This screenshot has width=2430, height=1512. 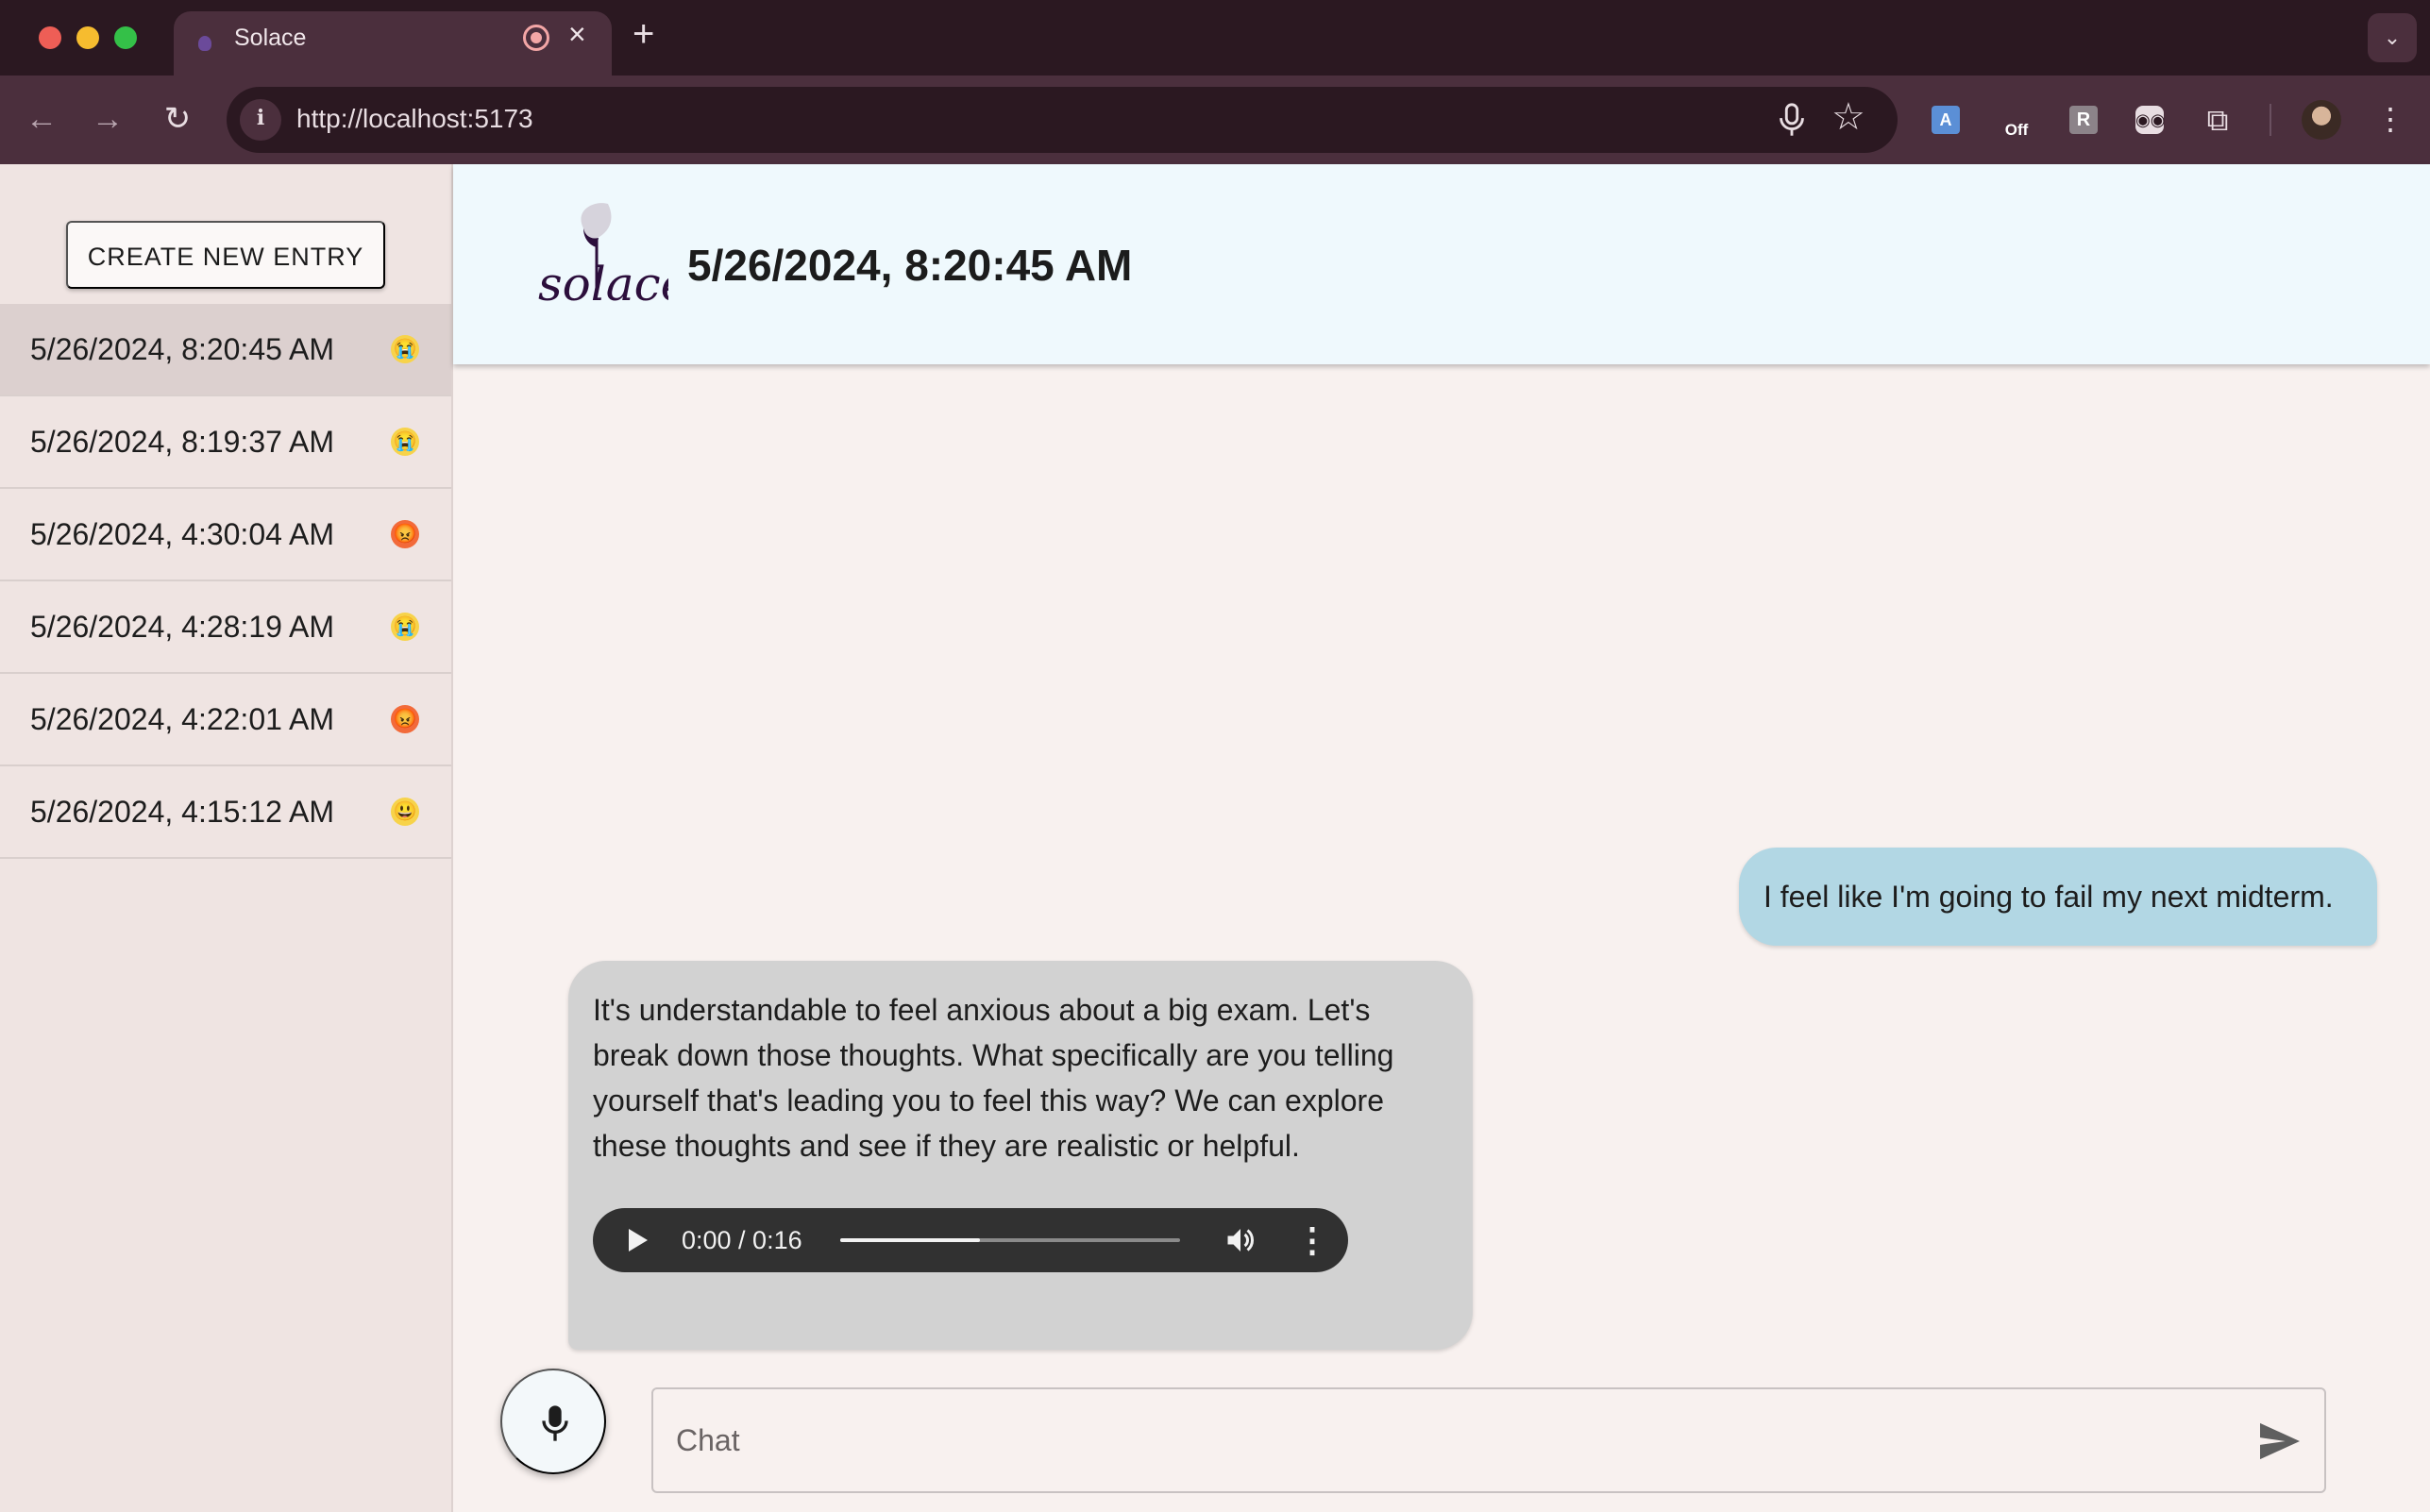 What do you see at coordinates (536, 38) in the screenshot?
I see `recording-icon` at bounding box center [536, 38].